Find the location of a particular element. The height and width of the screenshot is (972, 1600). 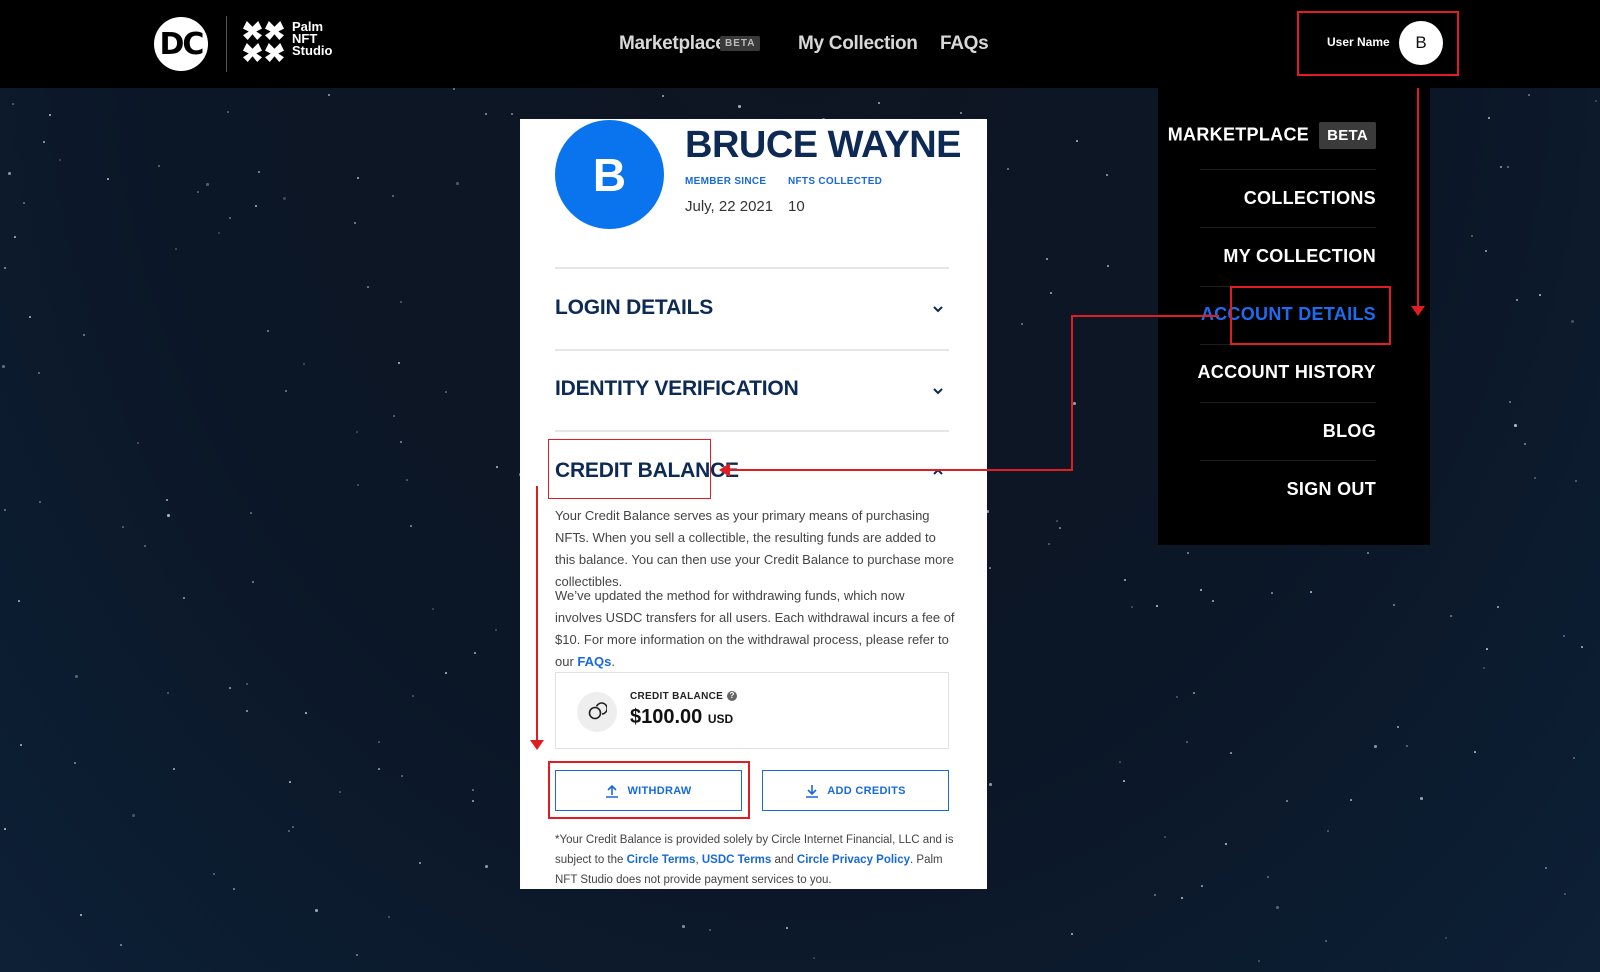

menu-item-sign-out: SIGN OUT is located at coordinates (1331, 489).